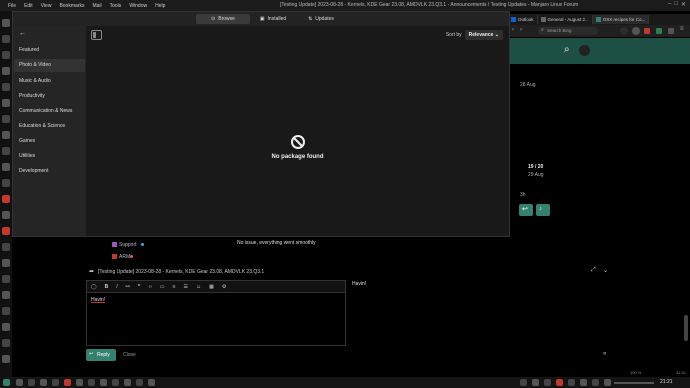 The height and width of the screenshot is (388, 690). What do you see at coordinates (526, 210) in the screenshot?
I see `reply-topic-button: ↩` at bounding box center [526, 210].